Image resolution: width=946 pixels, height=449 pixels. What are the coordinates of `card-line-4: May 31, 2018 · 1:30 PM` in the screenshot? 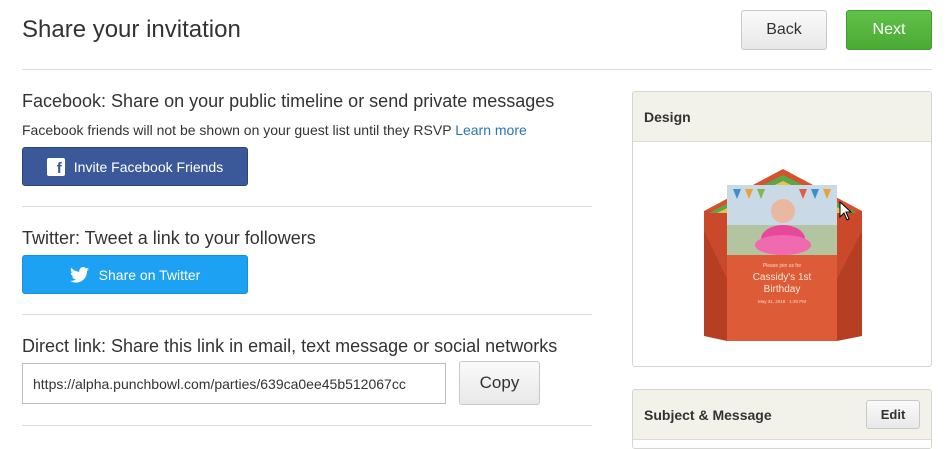 It's located at (782, 301).